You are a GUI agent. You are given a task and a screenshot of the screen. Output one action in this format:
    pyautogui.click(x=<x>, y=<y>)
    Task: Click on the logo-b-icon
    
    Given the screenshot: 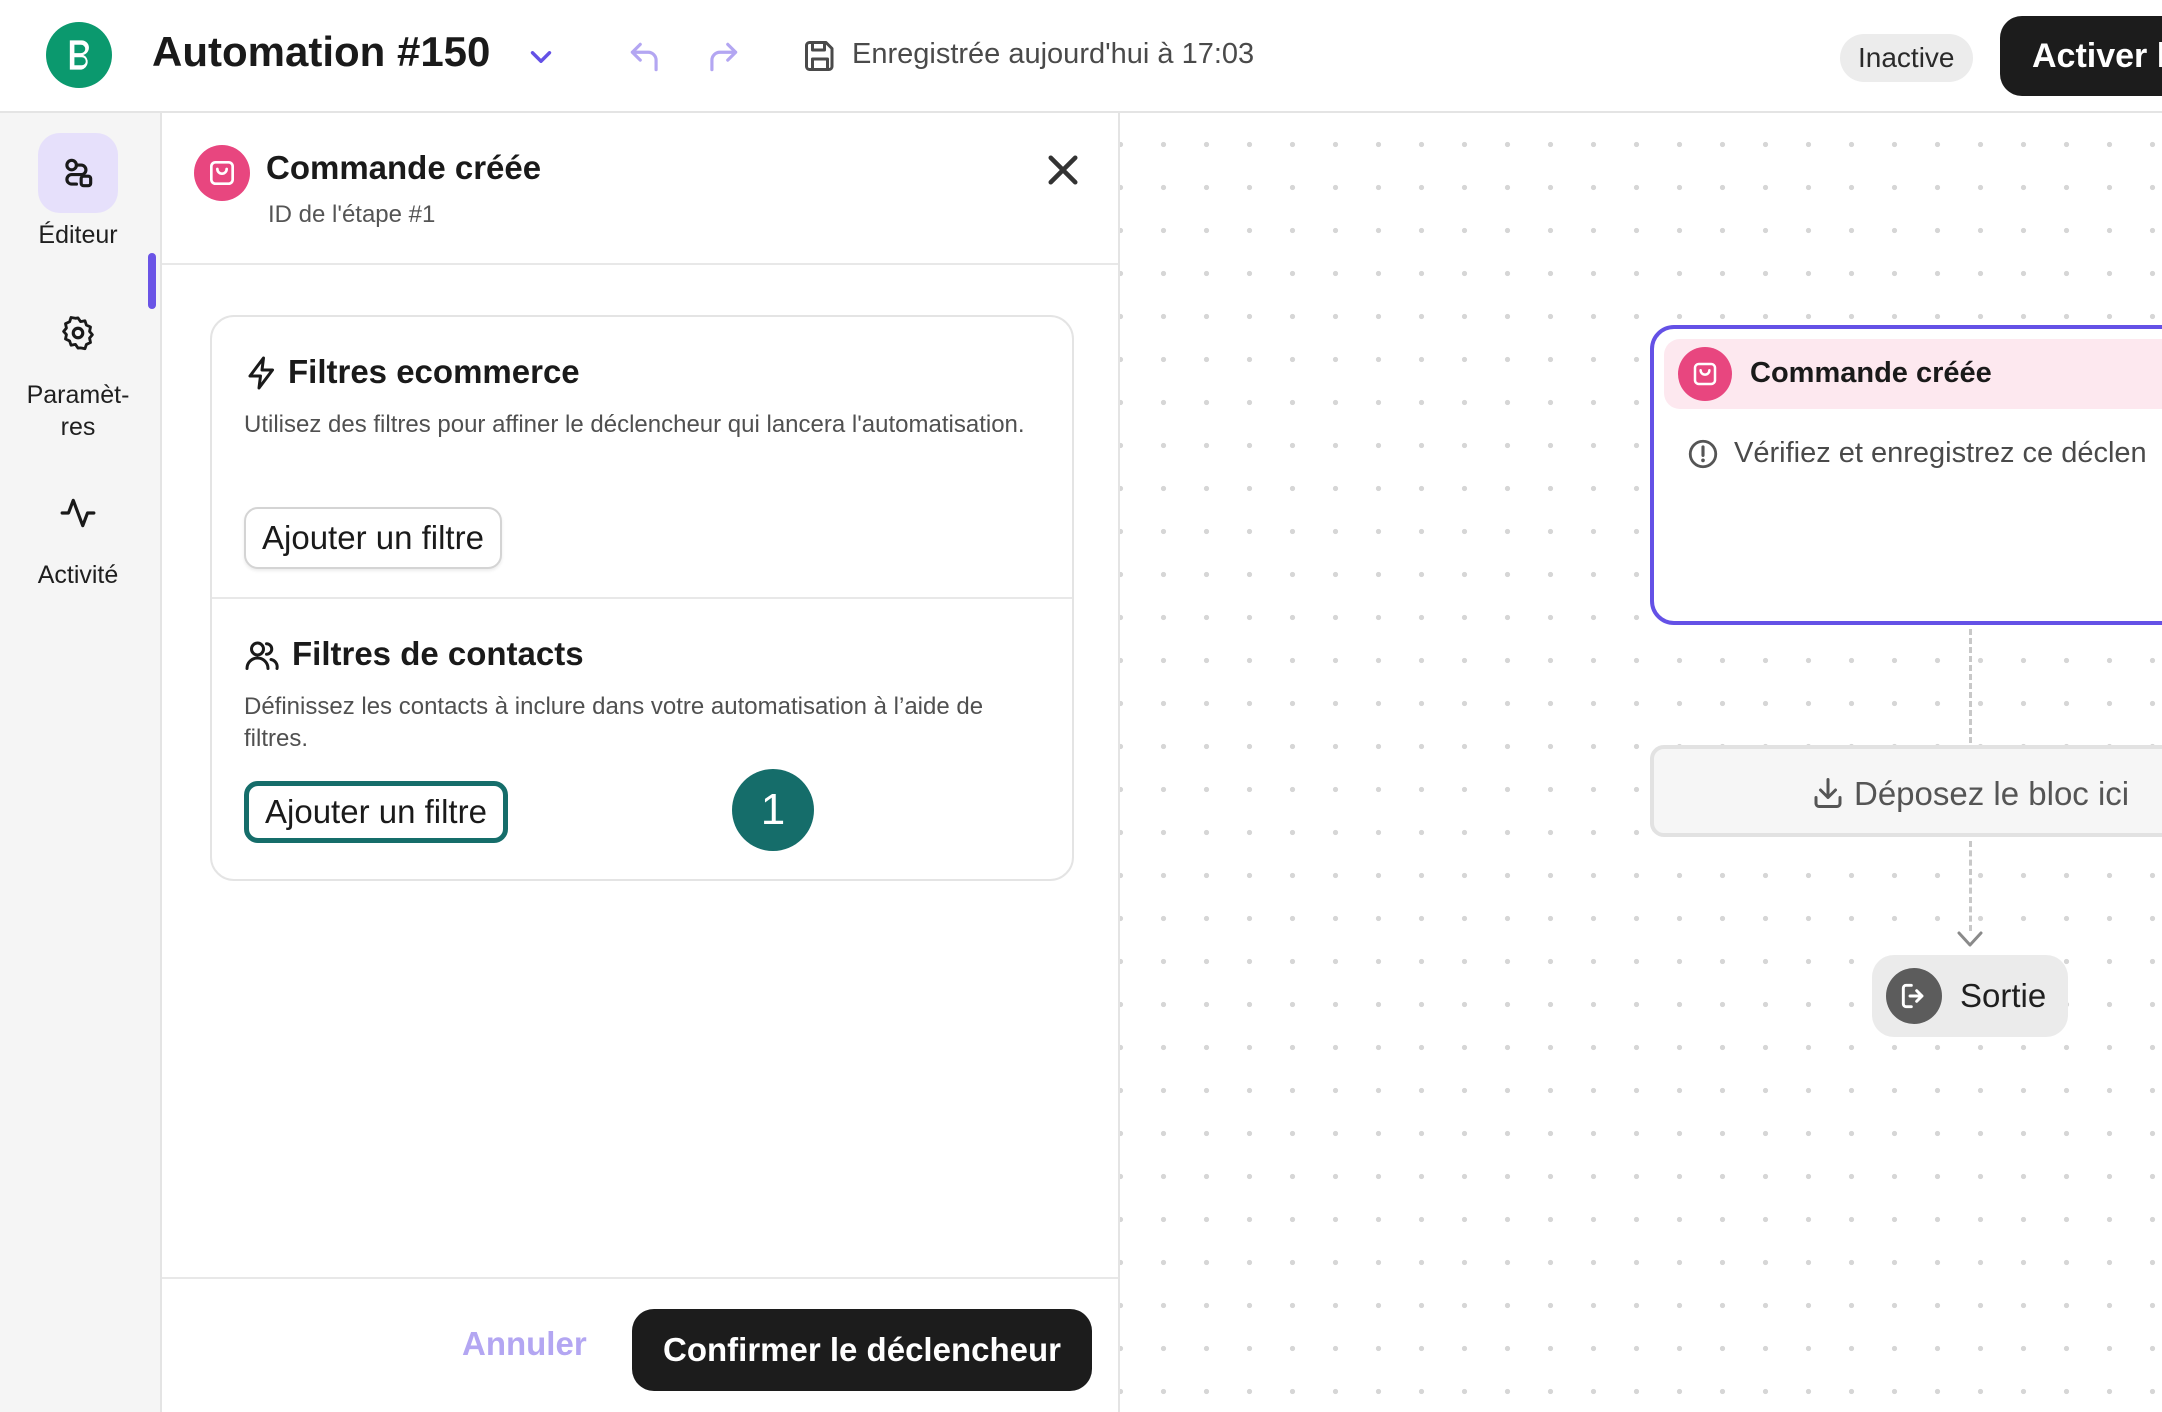 What is the action you would take?
    pyautogui.click(x=79, y=55)
    